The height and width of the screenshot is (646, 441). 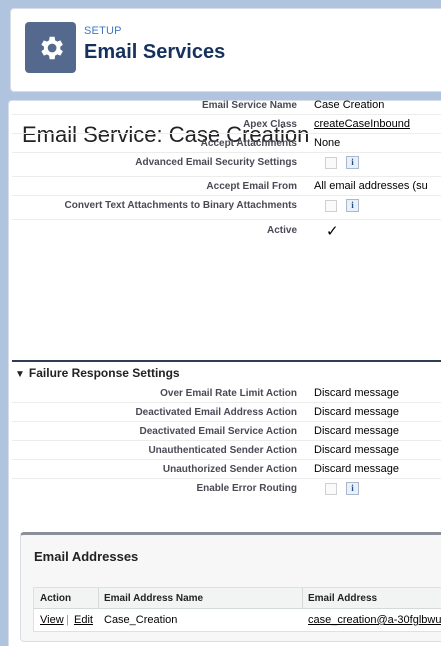 What do you see at coordinates (226, 371) in the screenshot?
I see `failure-section-header: ▼ Failure Response Settings` at bounding box center [226, 371].